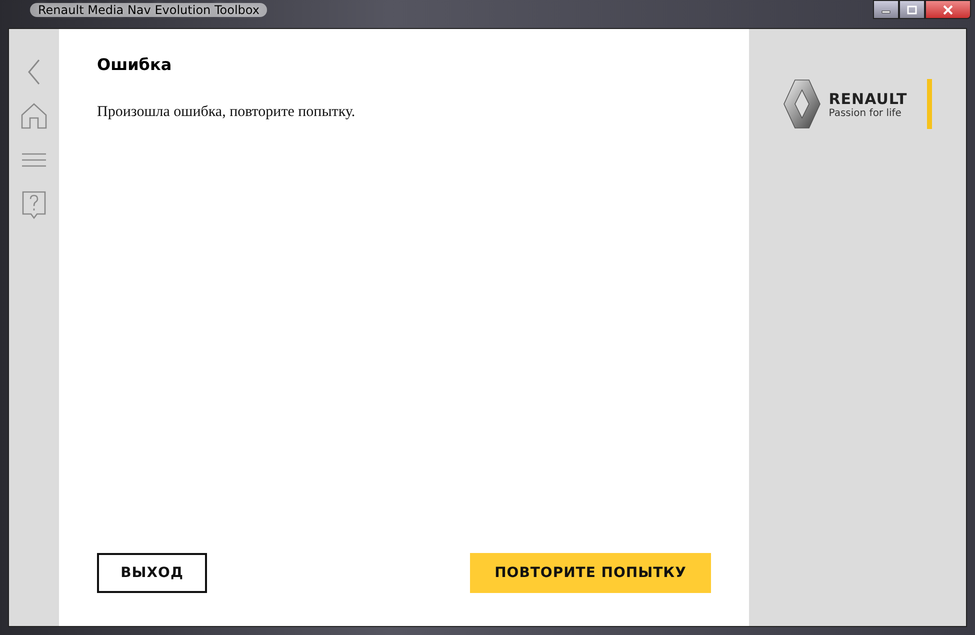  What do you see at coordinates (152, 573) in the screenshot?
I see `exit-button: ВЫХОД` at bounding box center [152, 573].